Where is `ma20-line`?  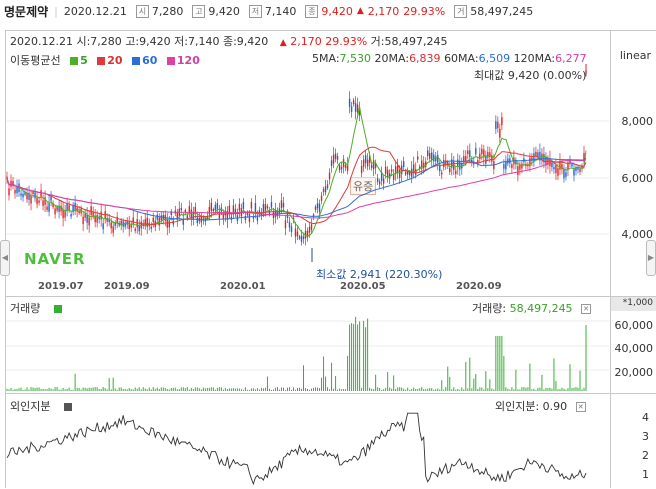 ma20-line is located at coordinates (296, 186).